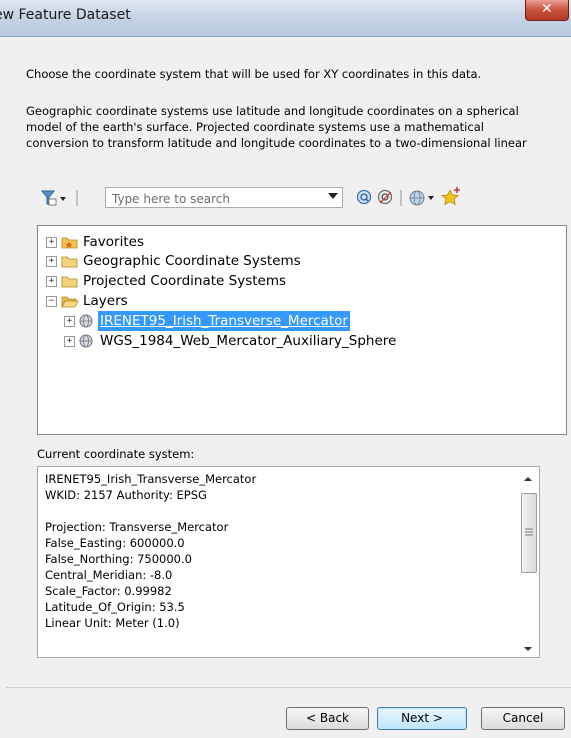 The width and height of the screenshot is (571, 738). I want to click on detail-line: Central_Meridian: -8.0, so click(109, 575).